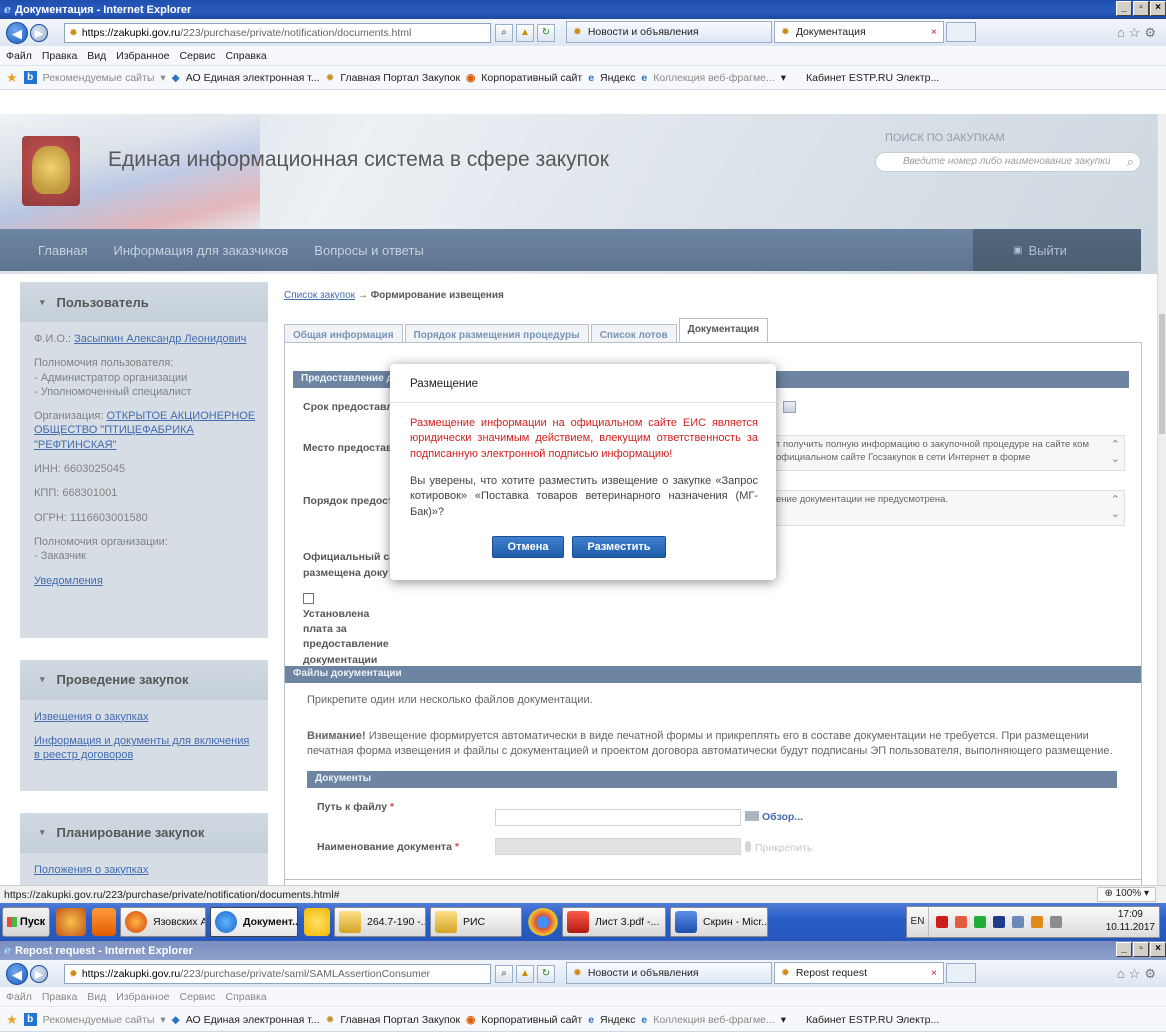 The image size is (1166, 1032). What do you see at coordinates (1056, 922) in the screenshot?
I see `tray-keyboard-icon` at bounding box center [1056, 922].